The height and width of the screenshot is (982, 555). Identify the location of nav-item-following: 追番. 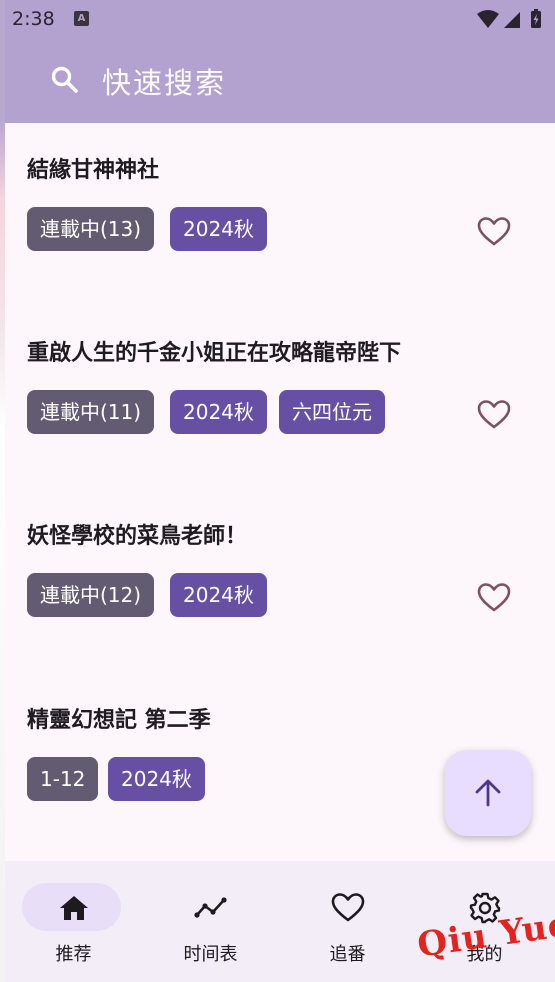
(347, 921).